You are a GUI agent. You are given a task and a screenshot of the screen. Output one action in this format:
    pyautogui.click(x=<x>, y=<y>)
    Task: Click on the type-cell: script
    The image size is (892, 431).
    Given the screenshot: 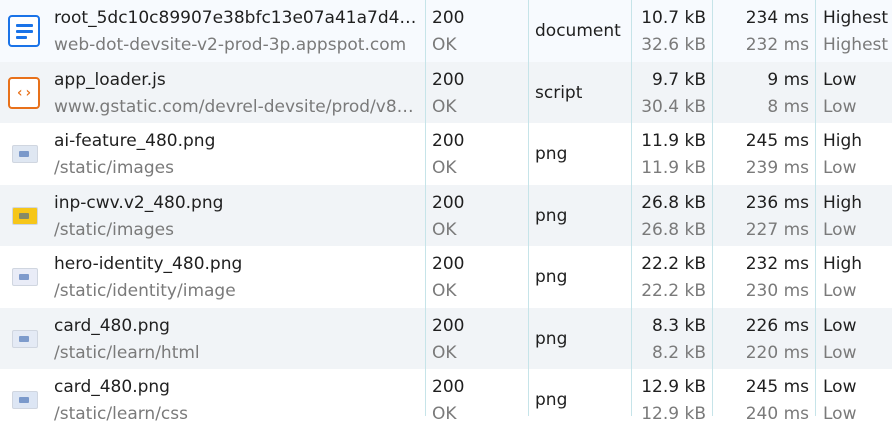 What is the action you would take?
    pyautogui.click(x=581, y=93)
    